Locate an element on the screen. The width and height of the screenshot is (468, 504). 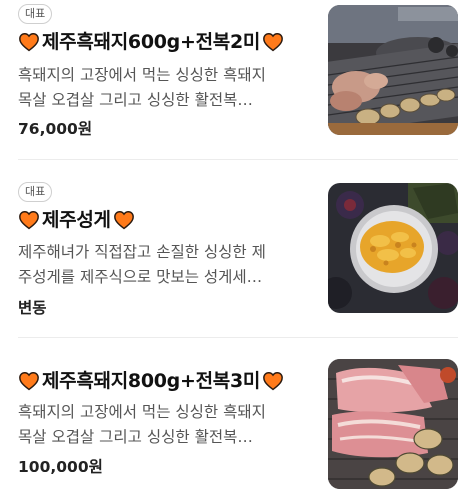
sea-urchin-plate-photo is located at coordinates (393, 248).